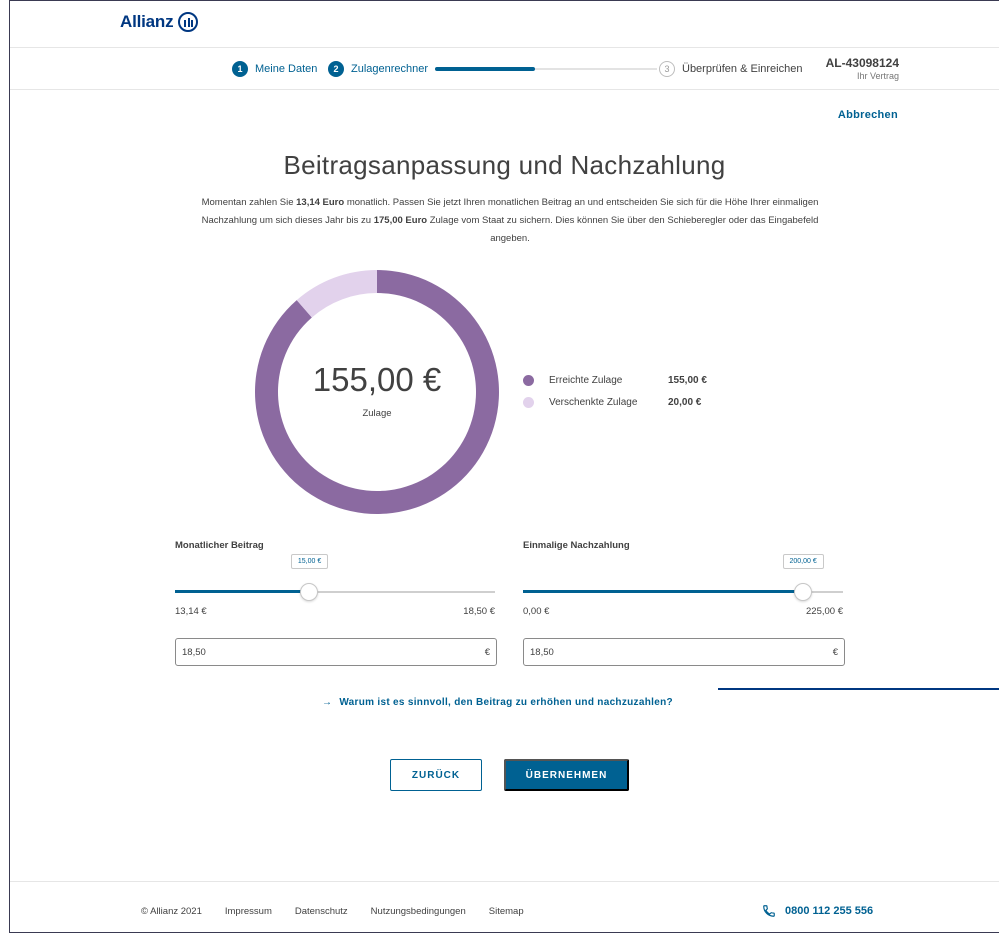 Image resolution: width=999 pixels, height=933 pixels. I want to click on legend-value: 20,00 €, so click(685, 402).